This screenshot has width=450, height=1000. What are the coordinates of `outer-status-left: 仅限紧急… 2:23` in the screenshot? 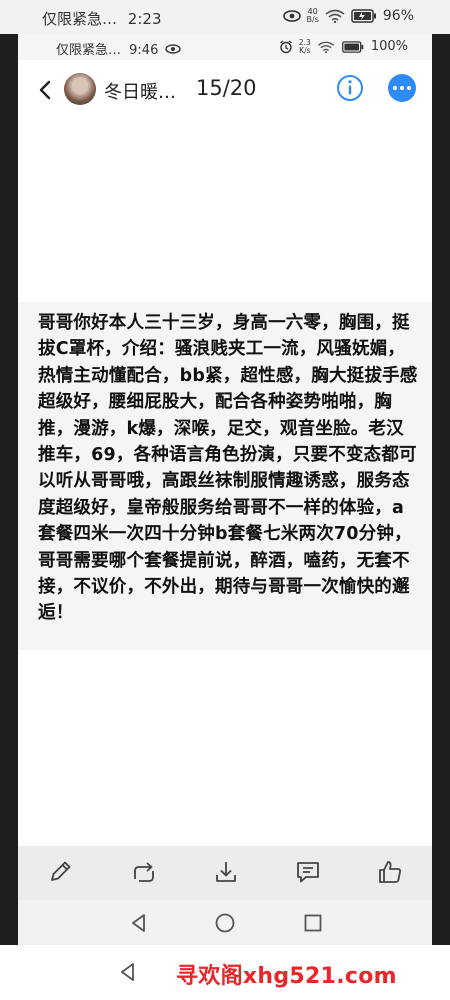 It's located at (101, 18).